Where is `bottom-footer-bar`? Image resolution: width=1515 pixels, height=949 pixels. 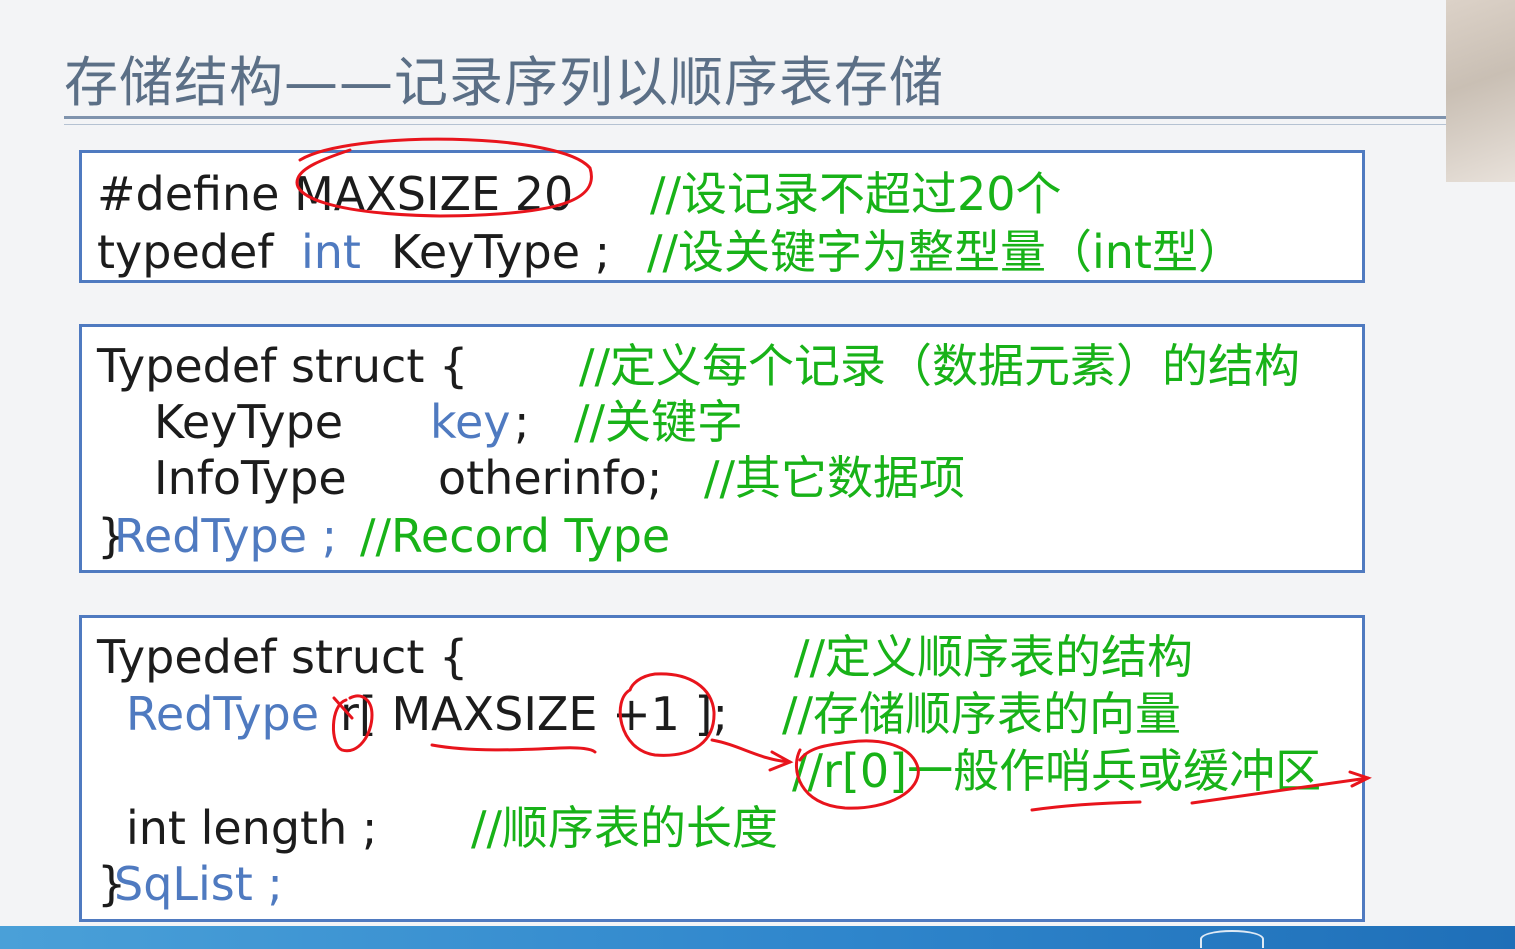 bottom-footer-bar is located at coordinates (757, 937).